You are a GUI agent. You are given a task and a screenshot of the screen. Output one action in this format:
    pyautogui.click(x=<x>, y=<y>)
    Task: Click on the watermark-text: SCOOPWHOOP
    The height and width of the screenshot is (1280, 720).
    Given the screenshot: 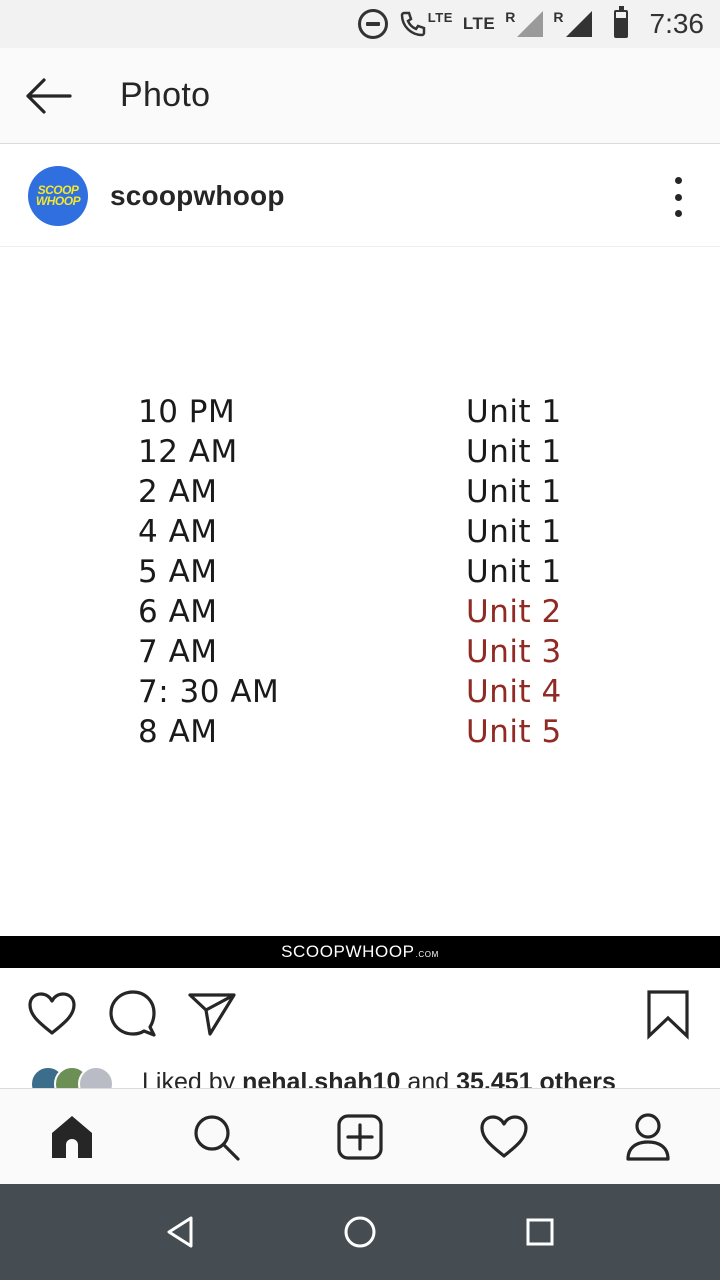 What is the action you would take?
    pyautogui.click(x=348, y=951)
    